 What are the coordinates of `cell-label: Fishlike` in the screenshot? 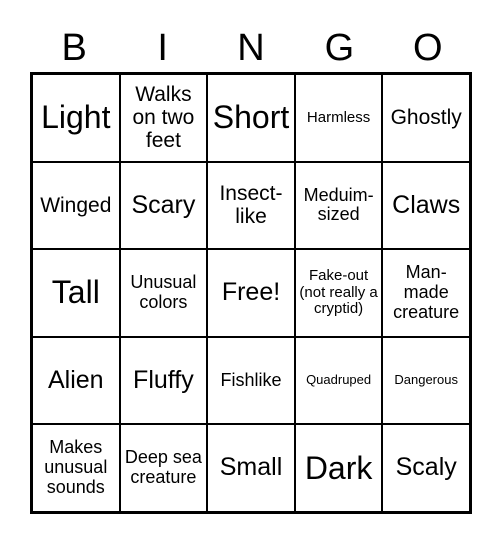 It's located at (251, 379).